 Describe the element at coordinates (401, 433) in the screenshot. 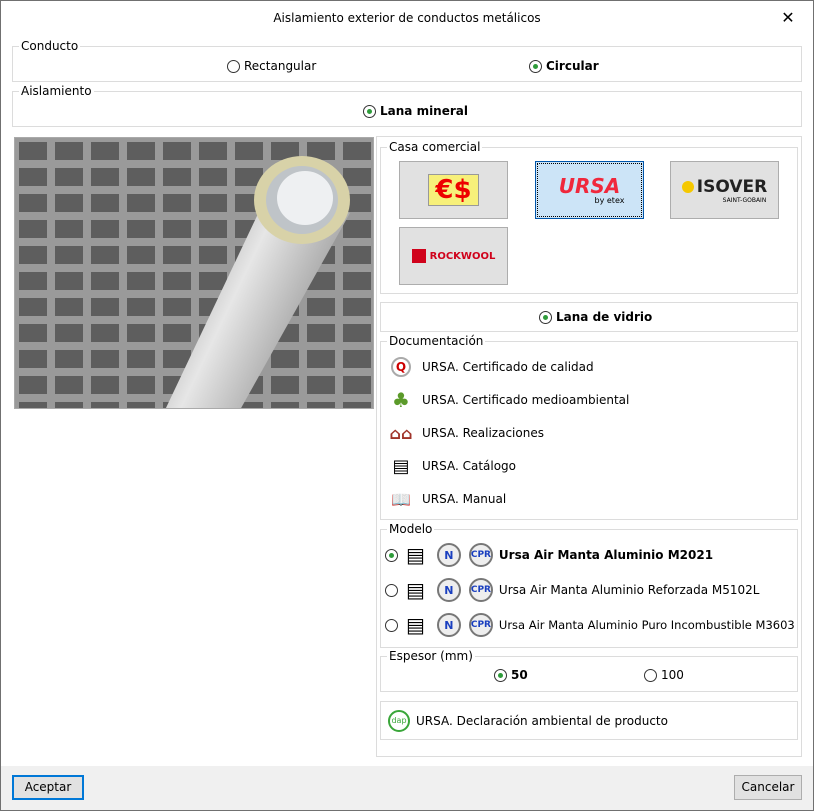

I see `buildings-icon: ⌂⌂` at that location.